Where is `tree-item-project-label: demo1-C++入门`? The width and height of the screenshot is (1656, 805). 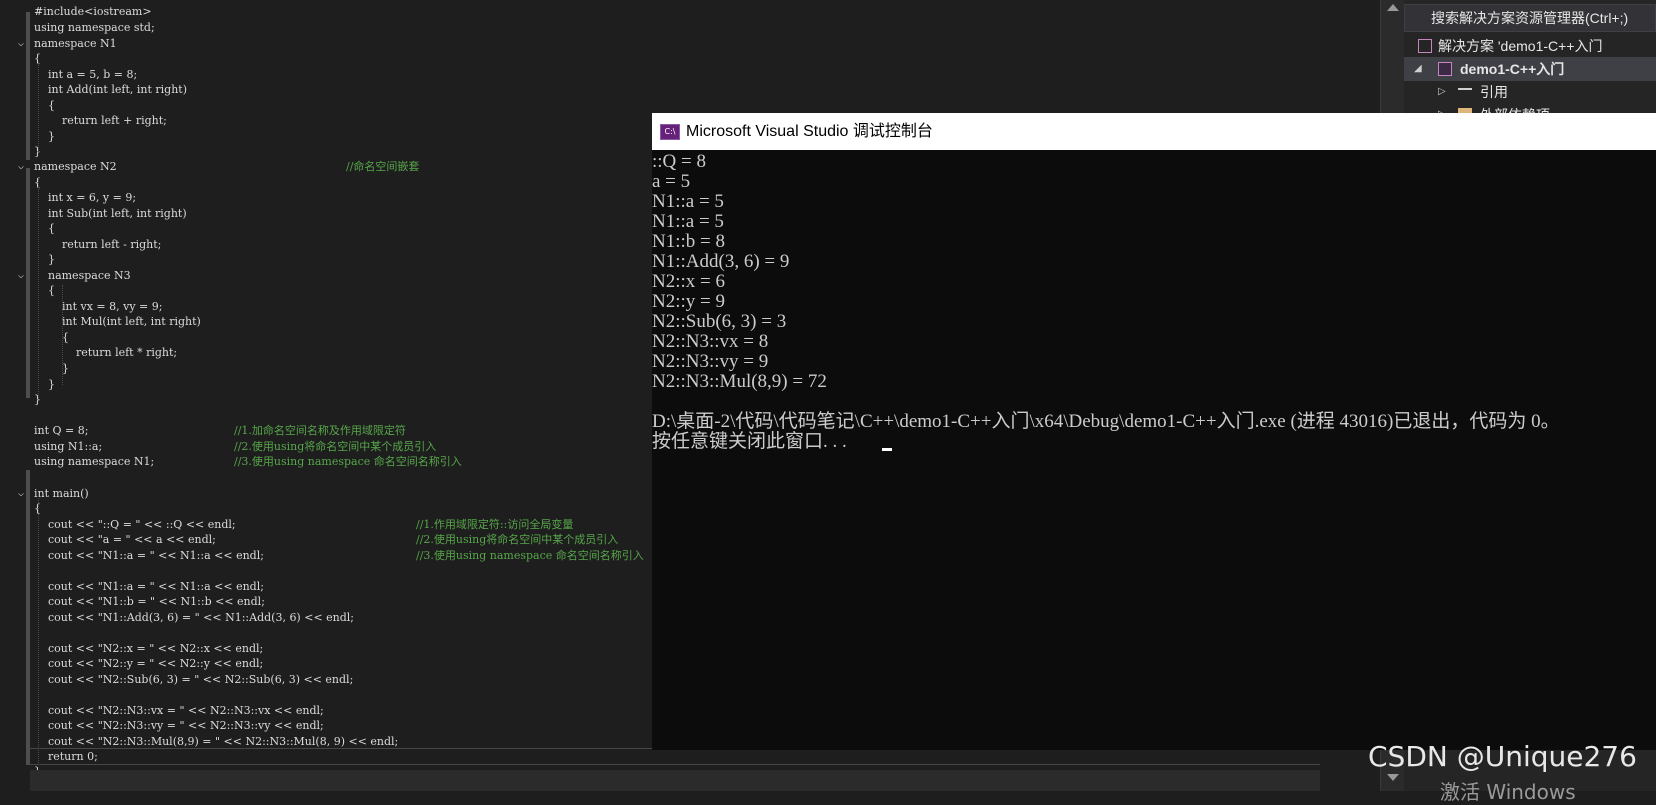
tree-item-project-label: demo1-C++入门 is located at coordinates (1512, 69).